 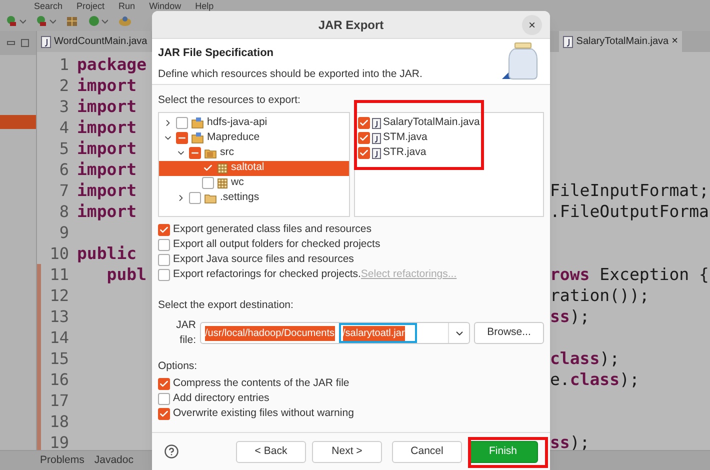 What do you see at coordinates (63, 148) in the screenshot?
I see `line-number: 5` at bounding box center [63, 148].